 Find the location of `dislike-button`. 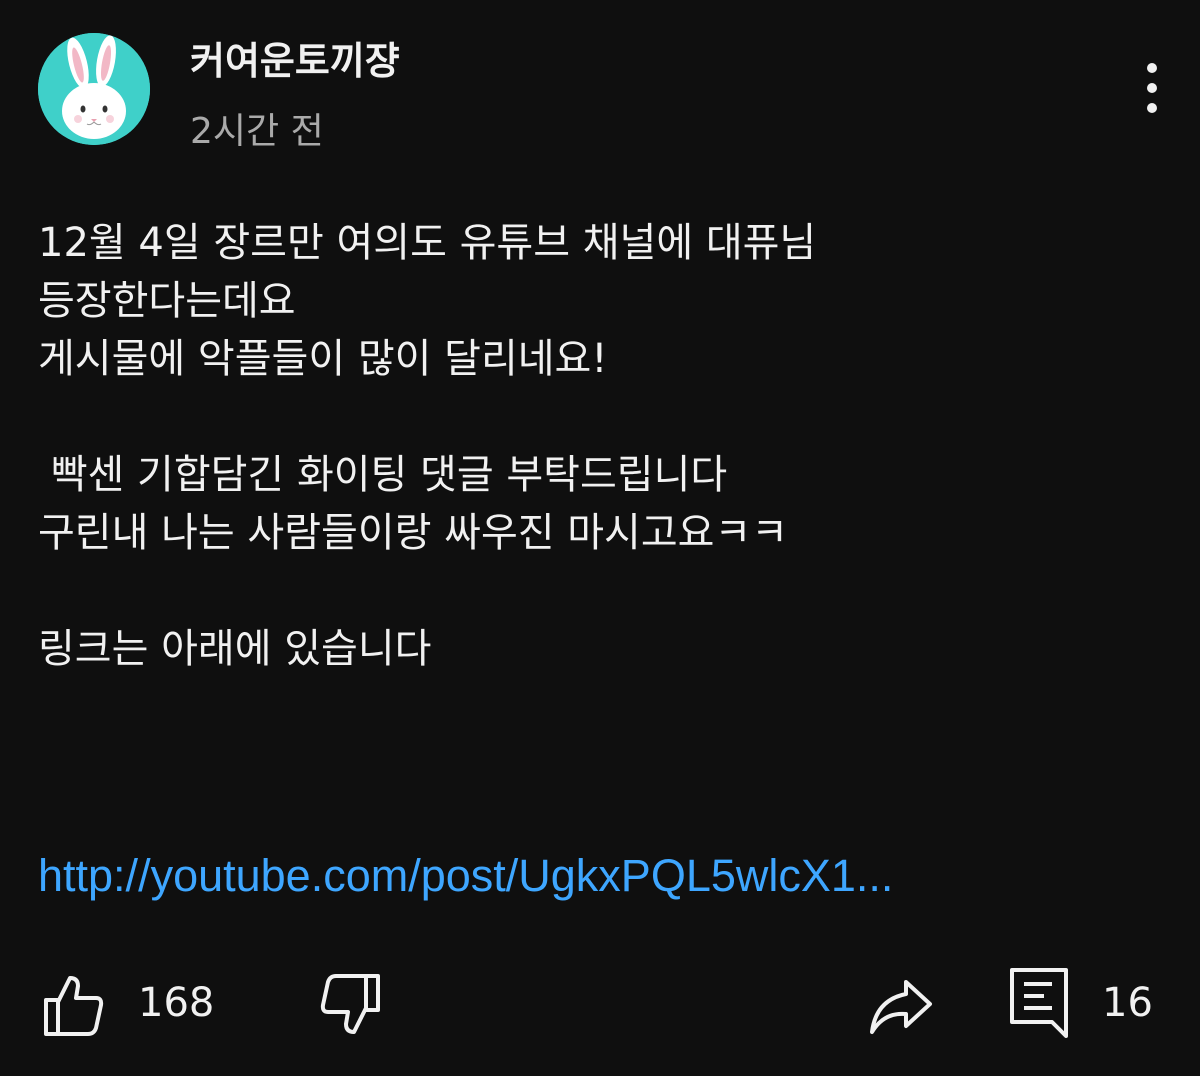

dislike-button is located at coordinates (351, 1005).